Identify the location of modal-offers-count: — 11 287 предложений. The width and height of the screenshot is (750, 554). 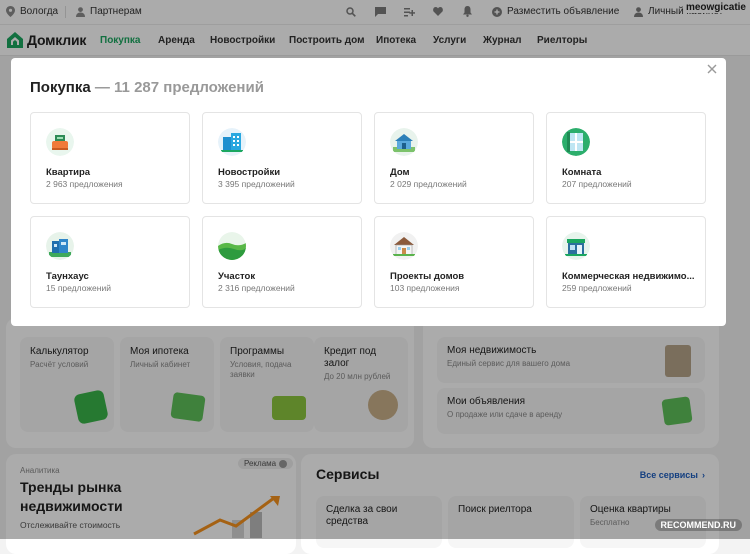
(177, 87).